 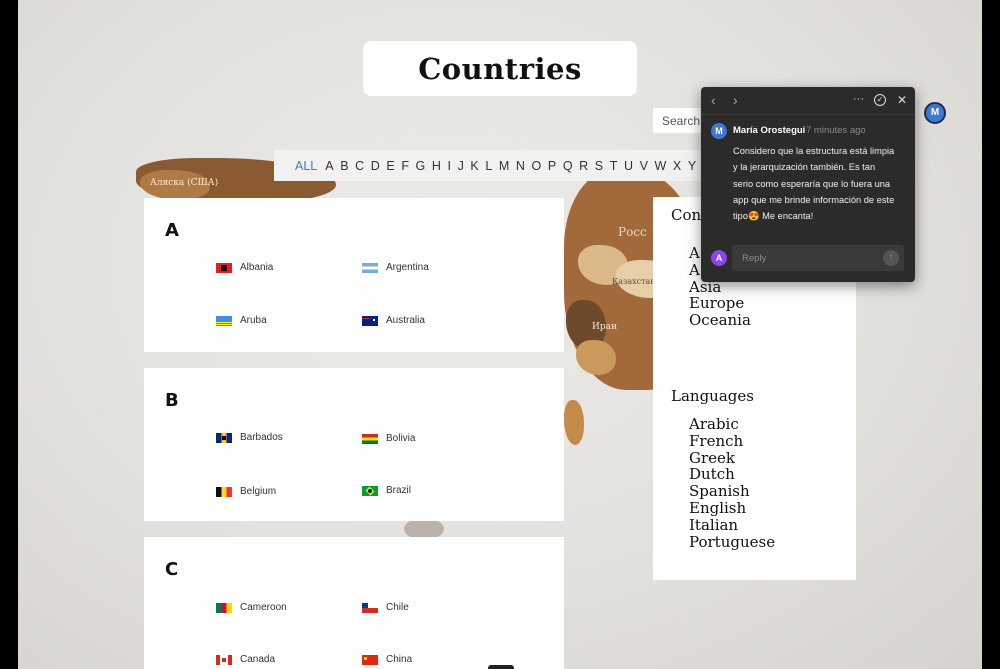 What do you see at coordinates (399, 659) in the screenshot?
I see `country-name: China` at bounding box center [399, 659].